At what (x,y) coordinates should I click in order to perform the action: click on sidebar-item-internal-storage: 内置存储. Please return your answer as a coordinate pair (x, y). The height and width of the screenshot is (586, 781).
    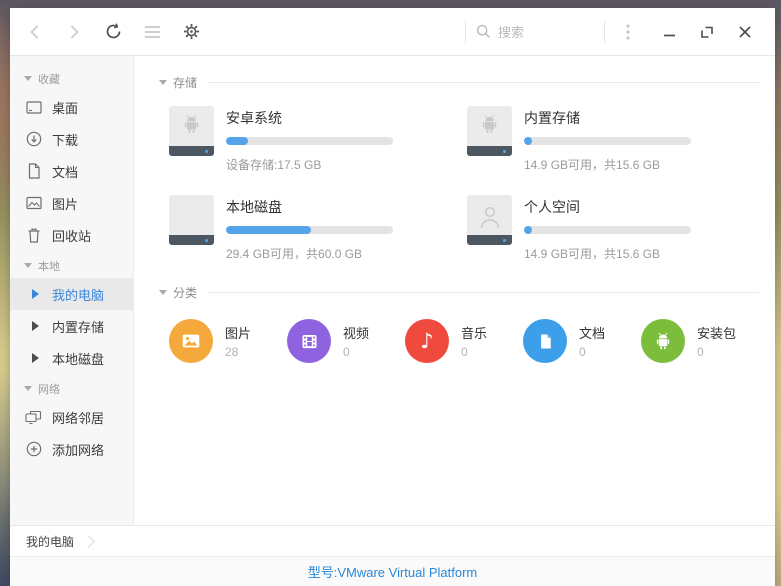
    Looking at the image, I should click on (71, 326).